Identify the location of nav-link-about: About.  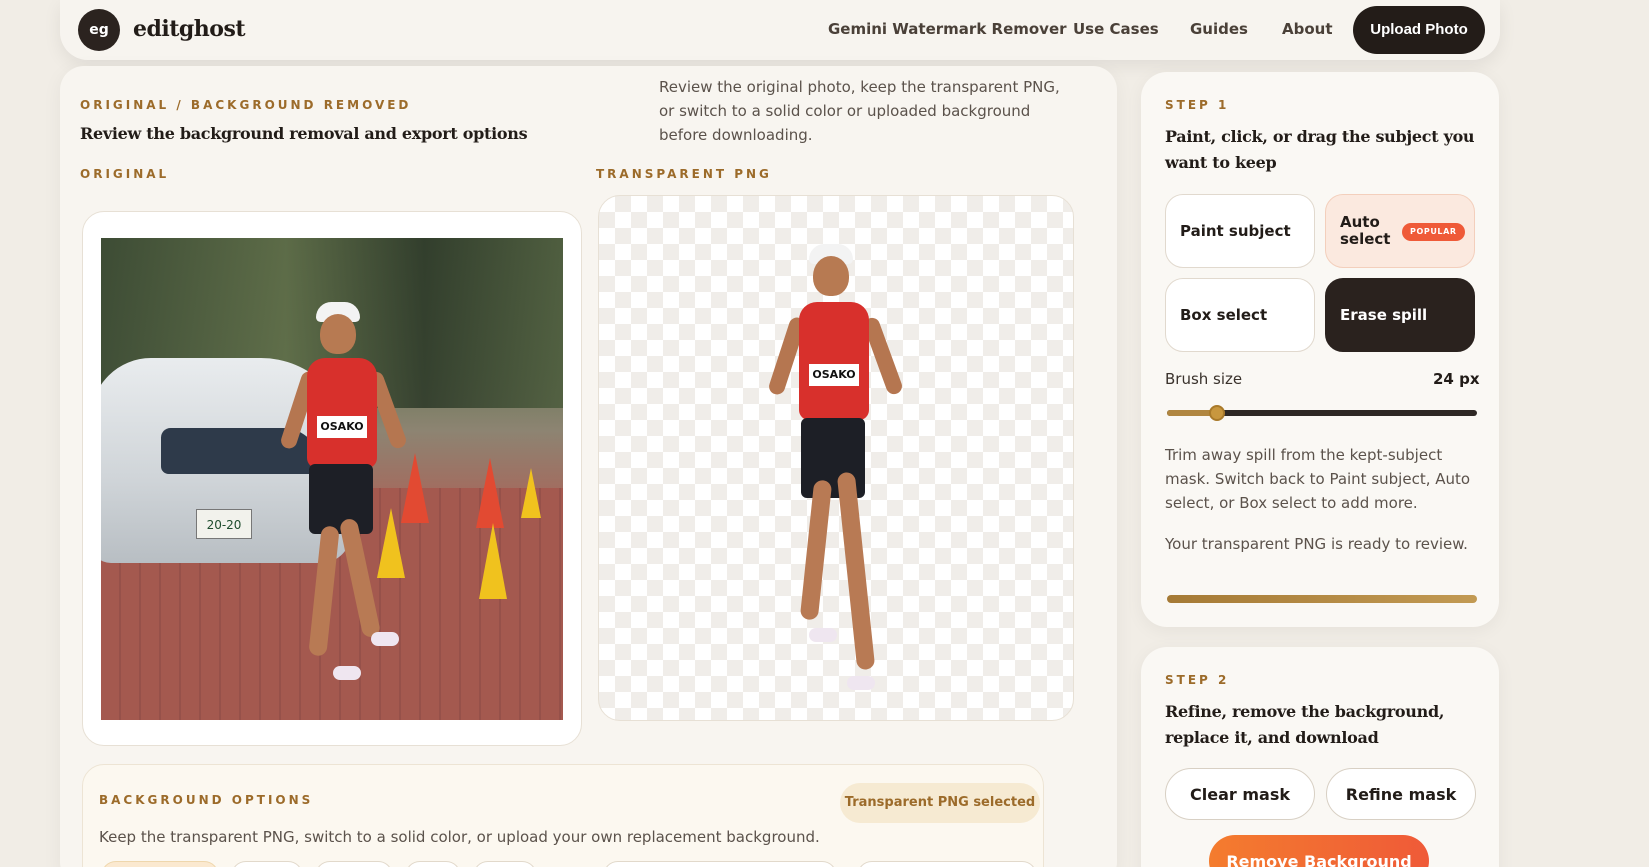
(1307, 29).